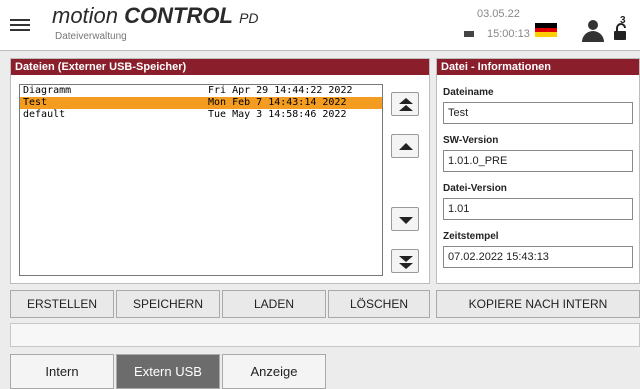 The image size is (640, 389). I want to click on timestamp-label: Zeitstempel, so click(471, 236).